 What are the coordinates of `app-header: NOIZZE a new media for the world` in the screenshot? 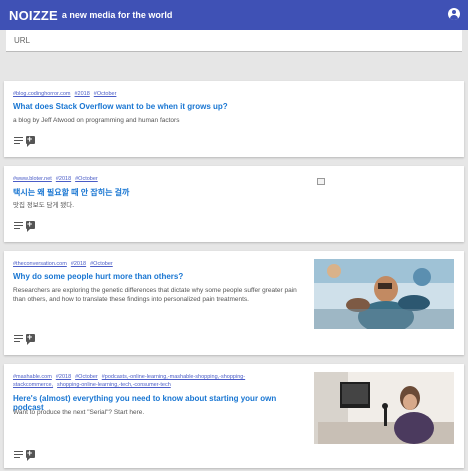 It's located at (234, 15).